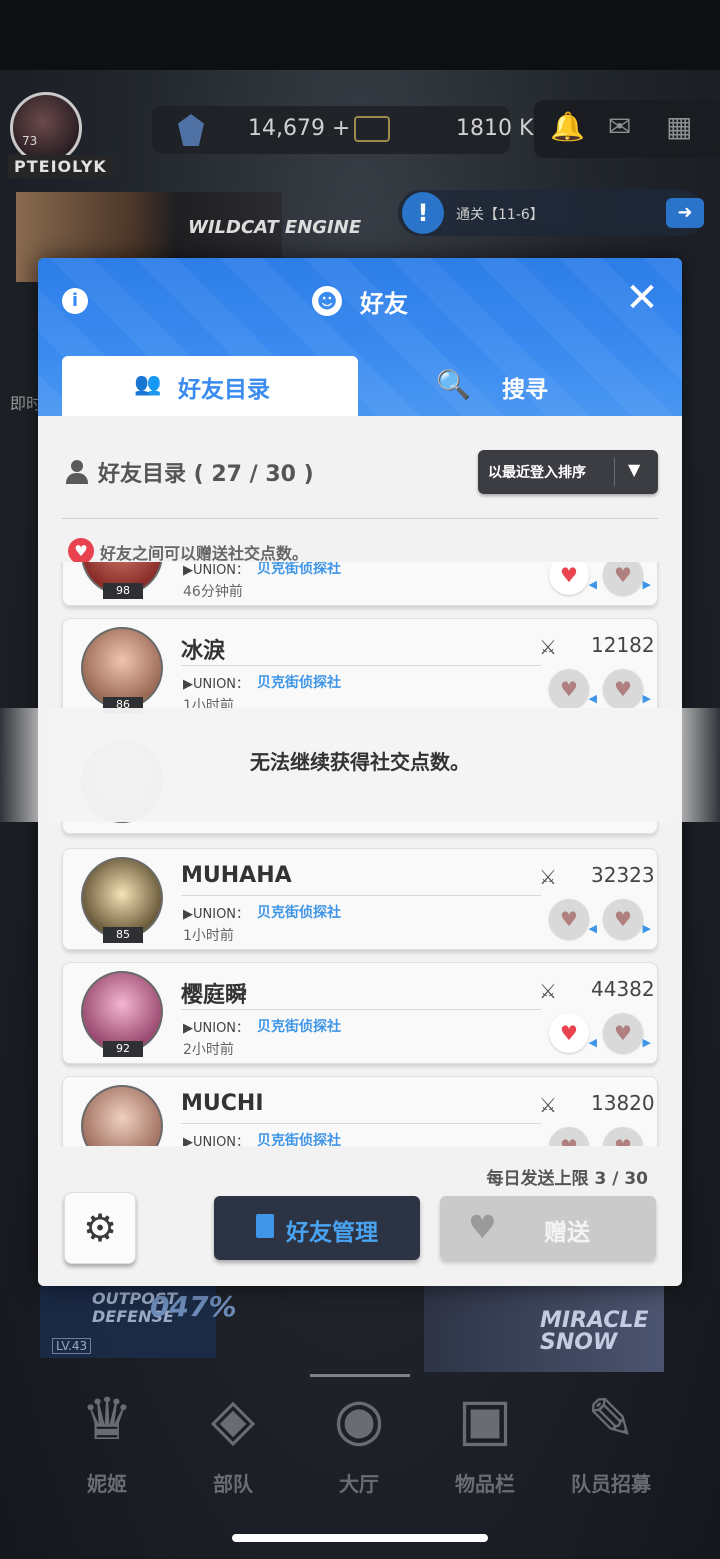 Image resolution: width=720 pixels, height=1559 pixels. What do you see at coordinates (360, 518) in the screenshot?
I see `divider` at bounding box center [360, 518].